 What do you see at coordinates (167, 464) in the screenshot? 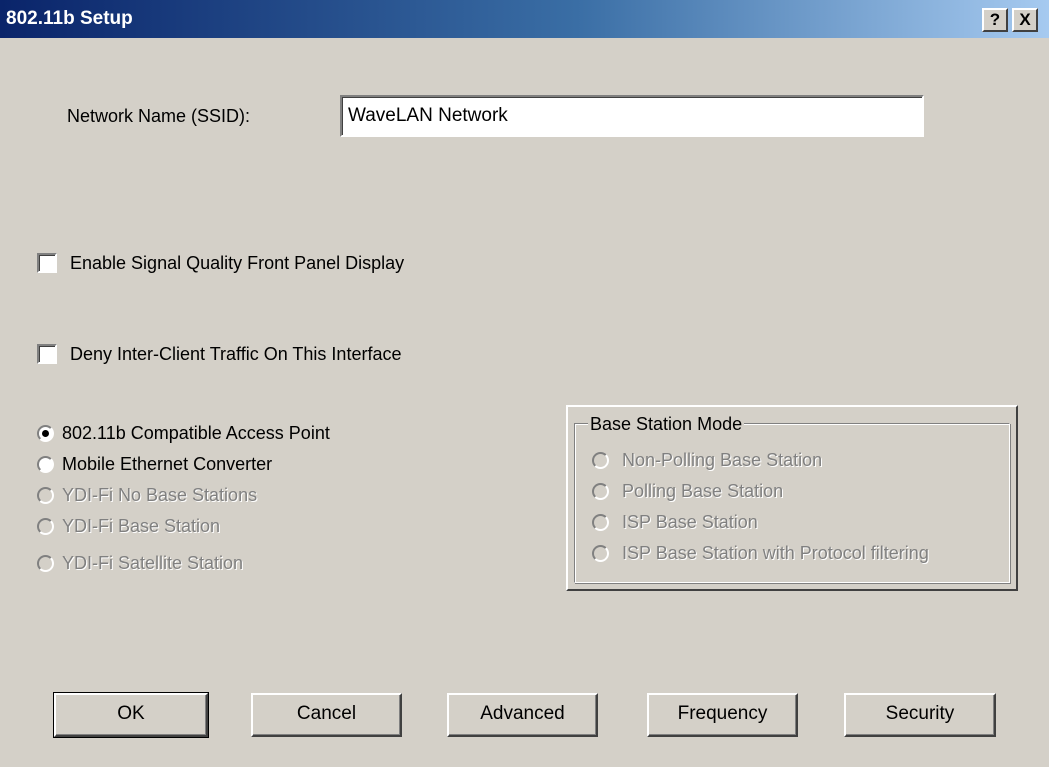
I see `mode-label-mobile-ethernet: Mobile Ethernet Converter` at bounding box center [167, 464].